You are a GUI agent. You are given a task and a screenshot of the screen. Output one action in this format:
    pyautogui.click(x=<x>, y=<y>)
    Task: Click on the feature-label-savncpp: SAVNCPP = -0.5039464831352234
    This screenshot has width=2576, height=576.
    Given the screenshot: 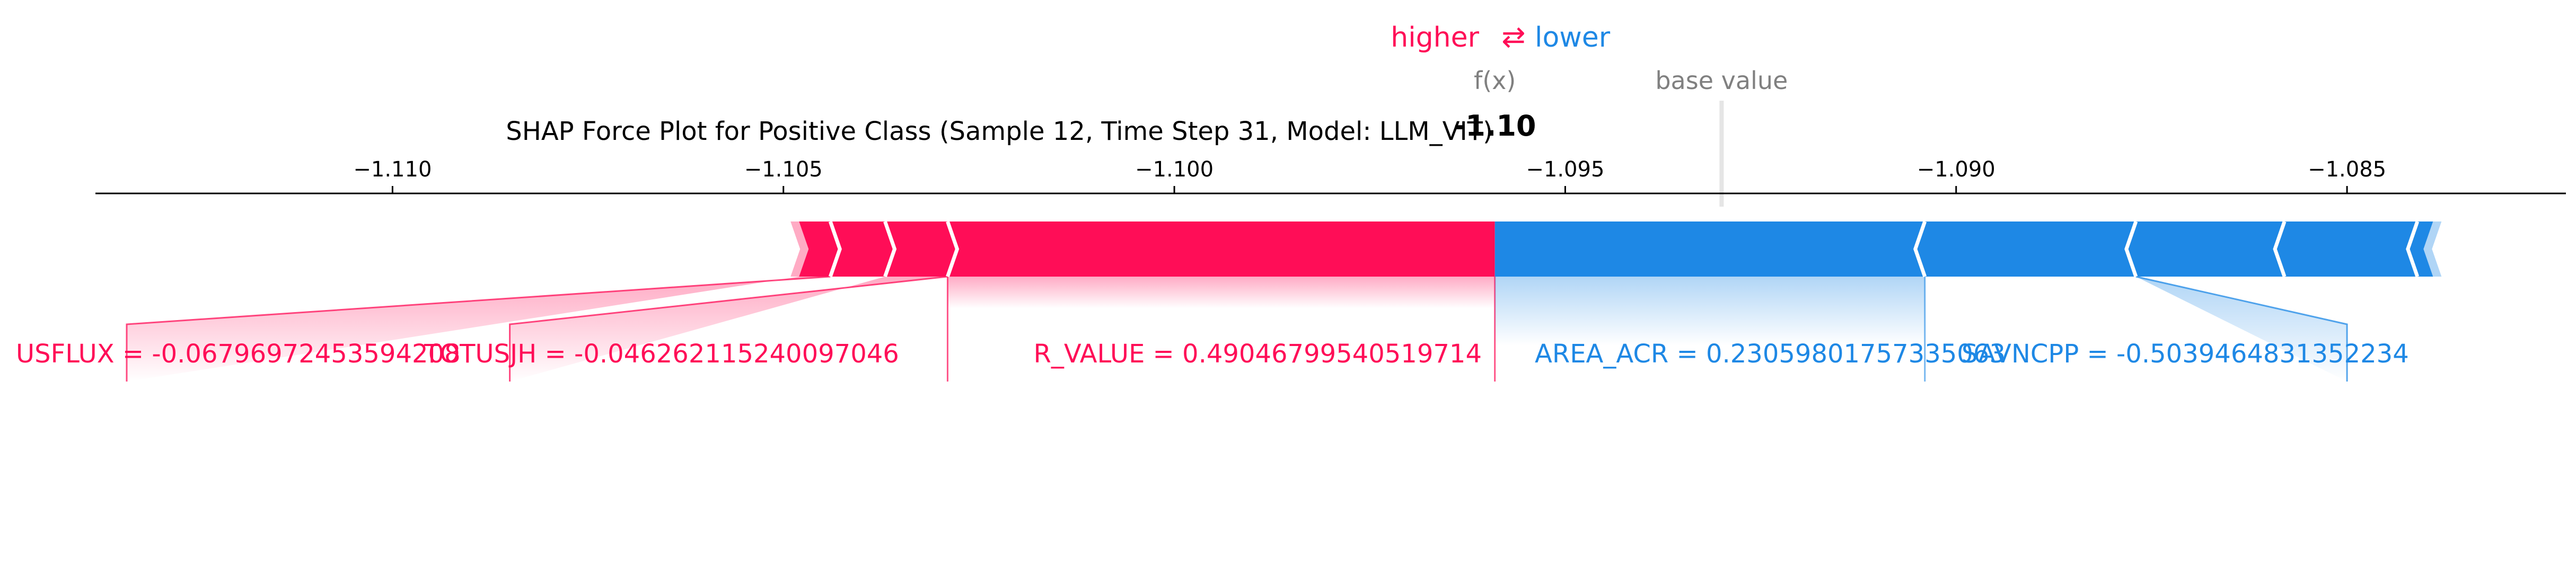 What is the action you would take?
    pyautogui.click(x=2185, y=354)
    